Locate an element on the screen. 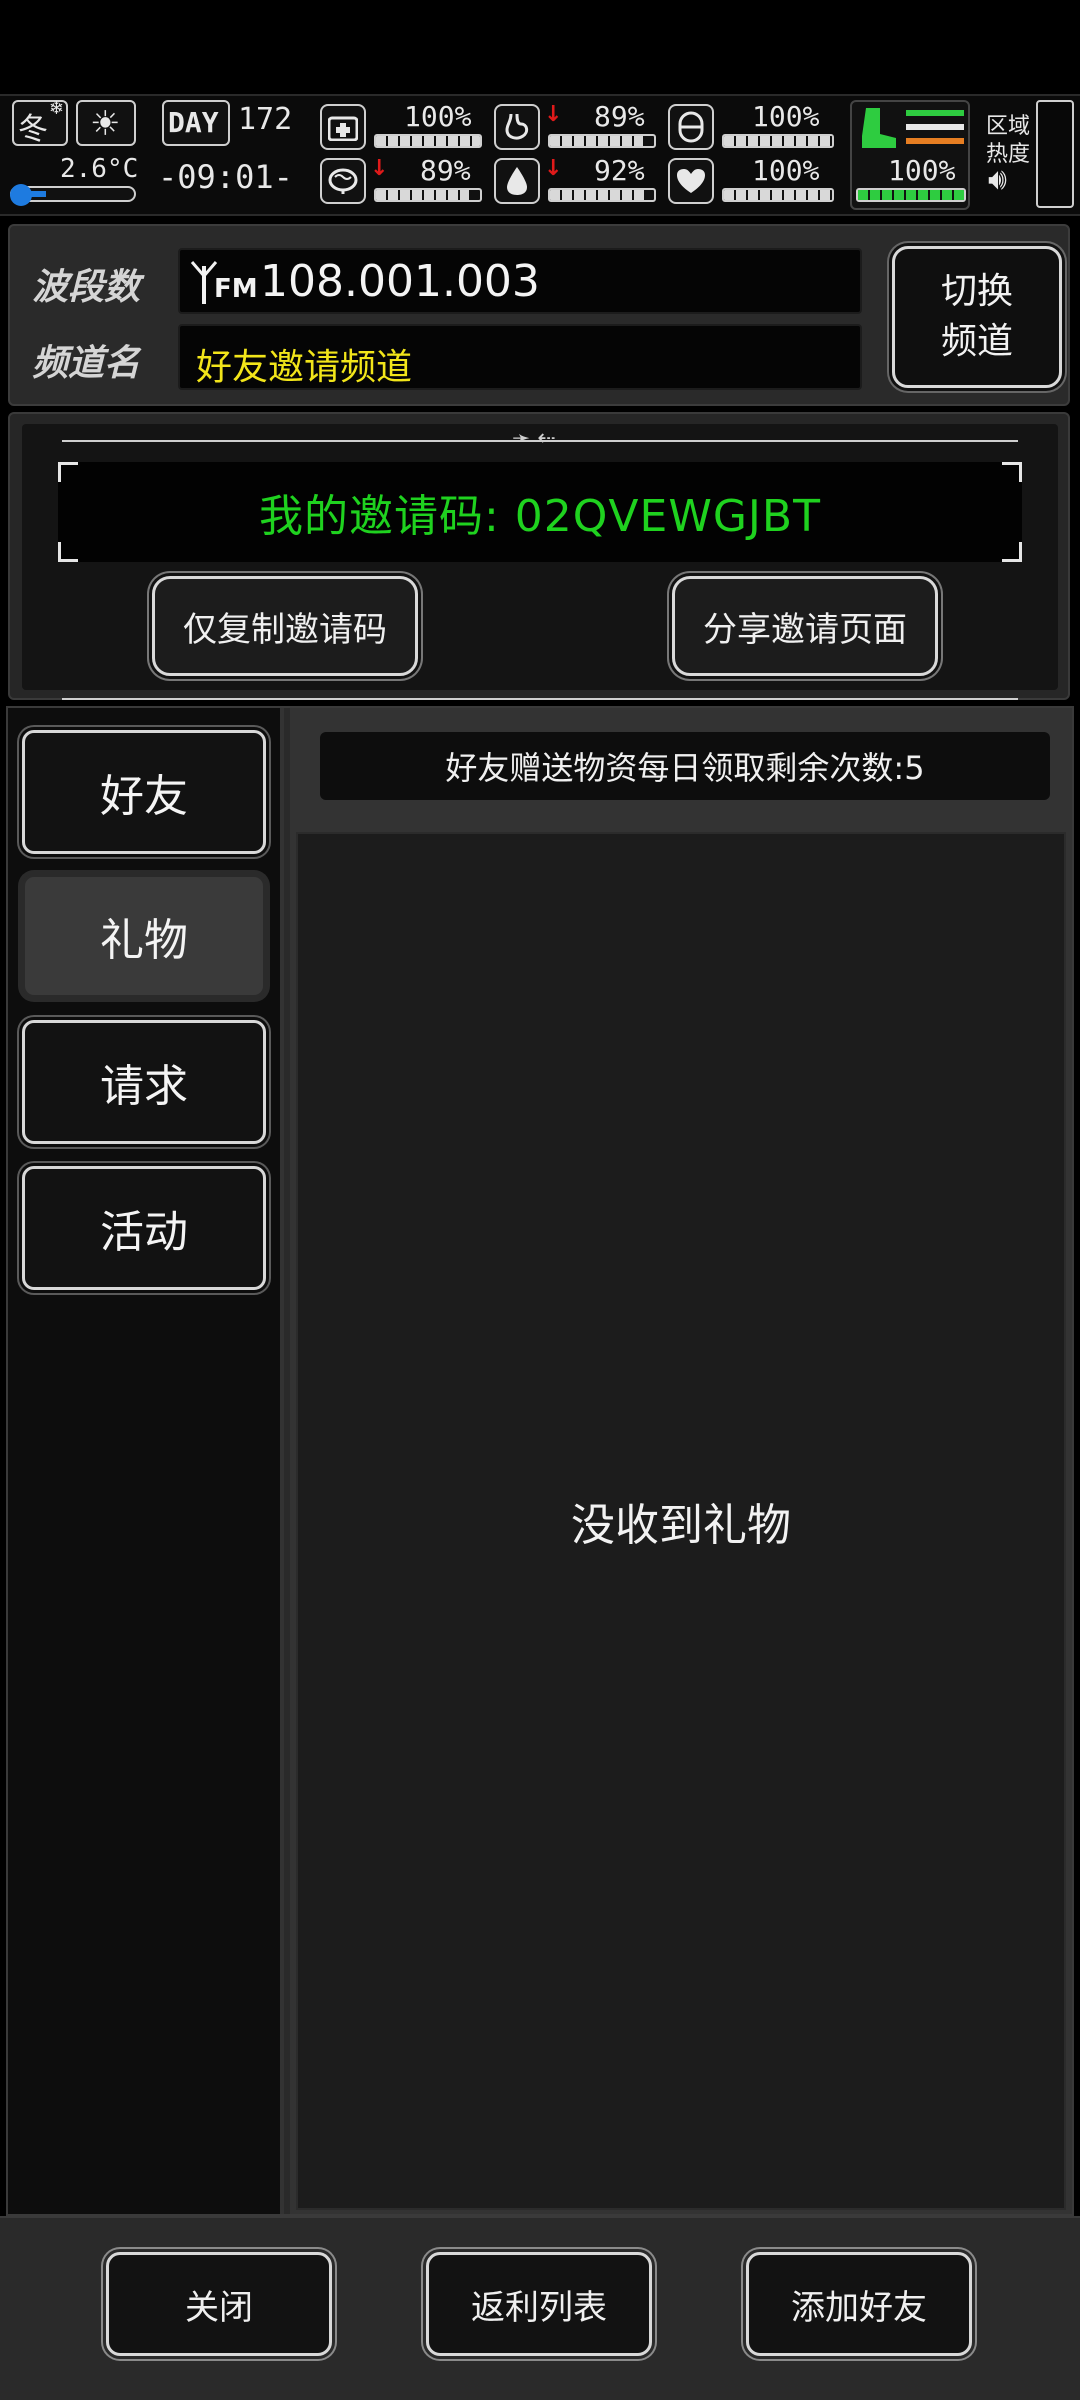  stamina-box: 100% is located at coordinates (910, 155).